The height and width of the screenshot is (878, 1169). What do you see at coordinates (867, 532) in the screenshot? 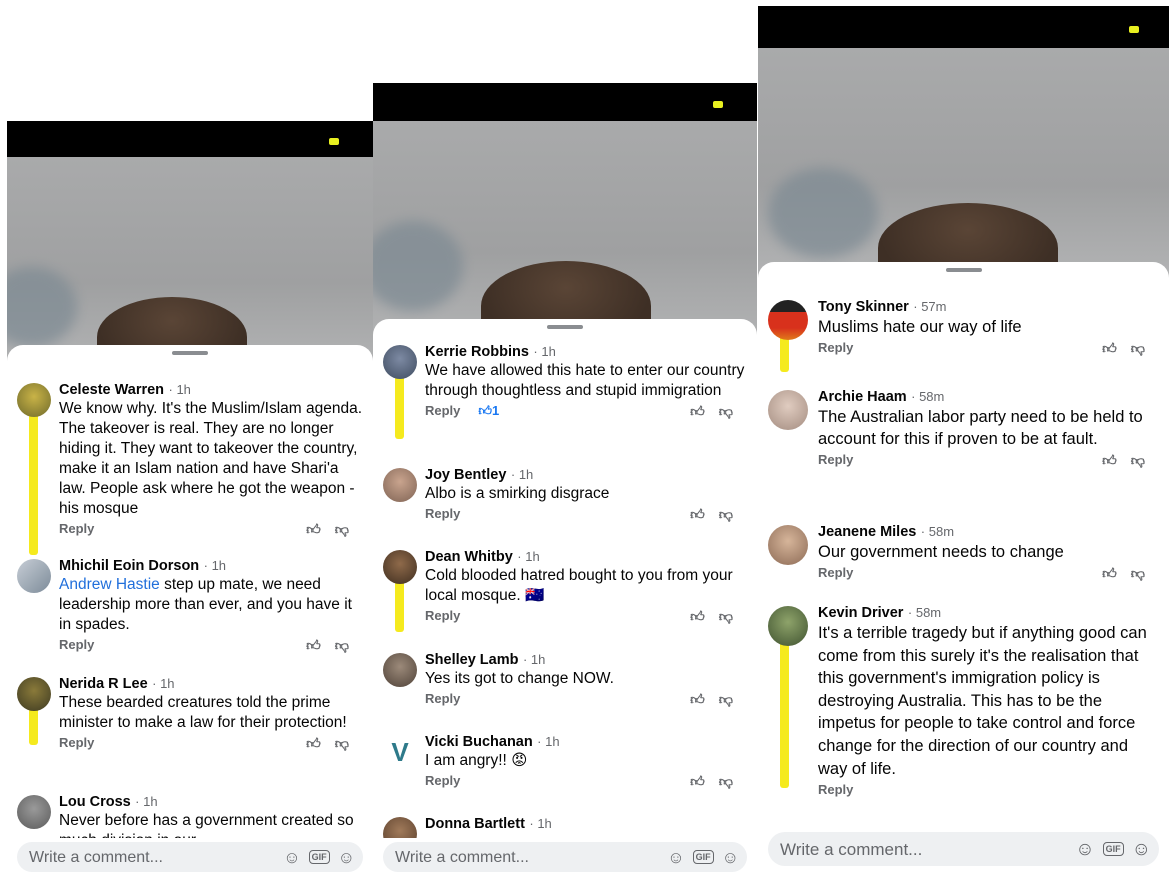
I see `comment-author: Jeanene Miles` at bounding box center [867, 532].